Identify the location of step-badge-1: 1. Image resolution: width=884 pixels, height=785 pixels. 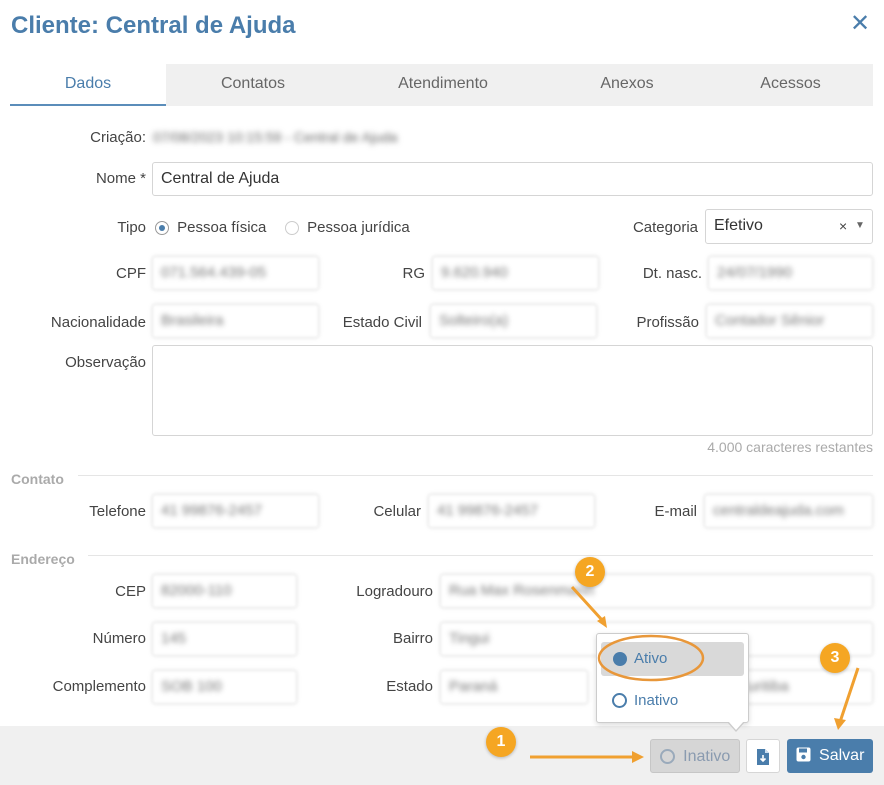
(501, 742).